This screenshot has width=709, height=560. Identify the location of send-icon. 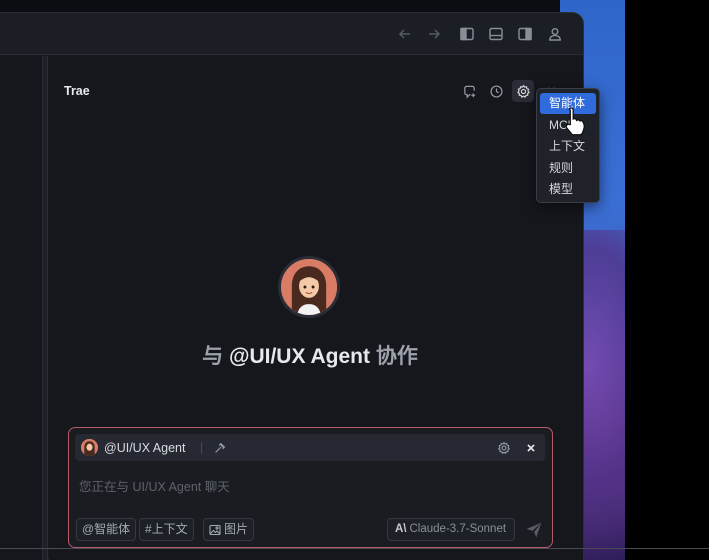
(534, 530).